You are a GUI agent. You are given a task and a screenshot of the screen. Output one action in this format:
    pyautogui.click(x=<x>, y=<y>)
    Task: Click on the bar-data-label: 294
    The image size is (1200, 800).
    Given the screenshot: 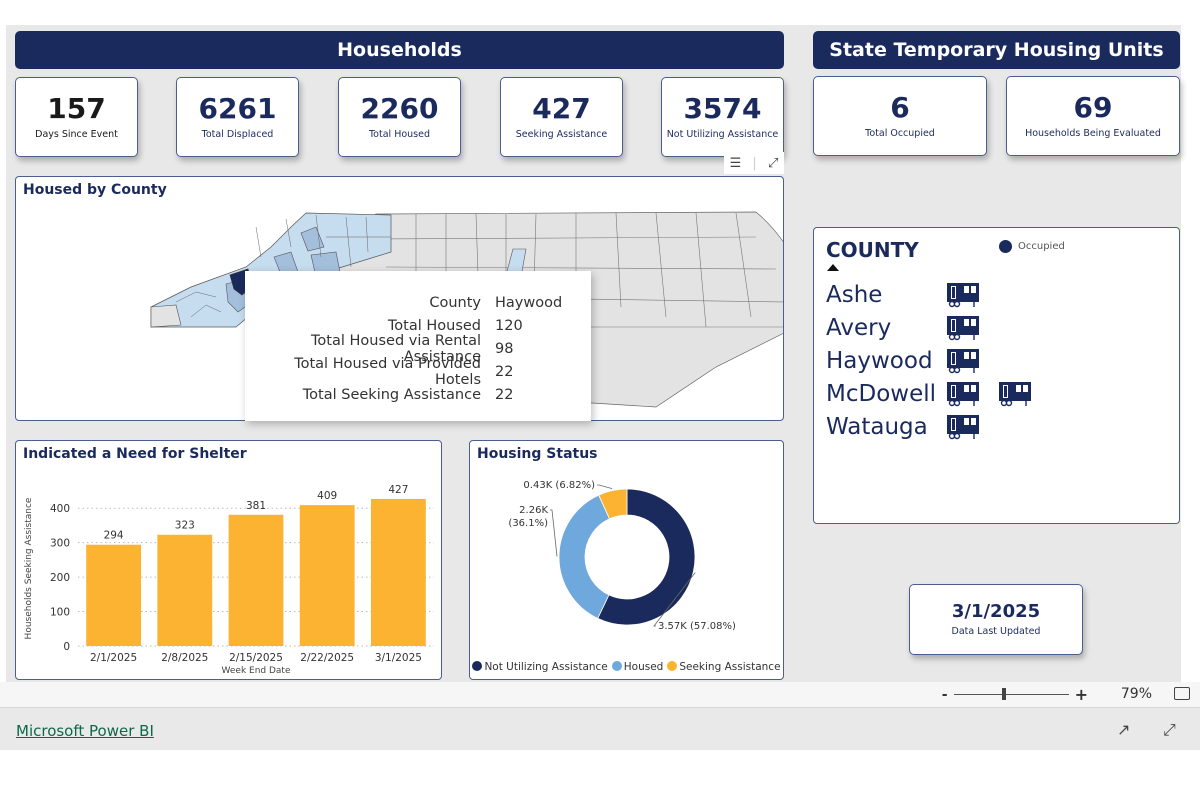 What is the action you would take?
    pyautogui.click(x=114, y=536)
    